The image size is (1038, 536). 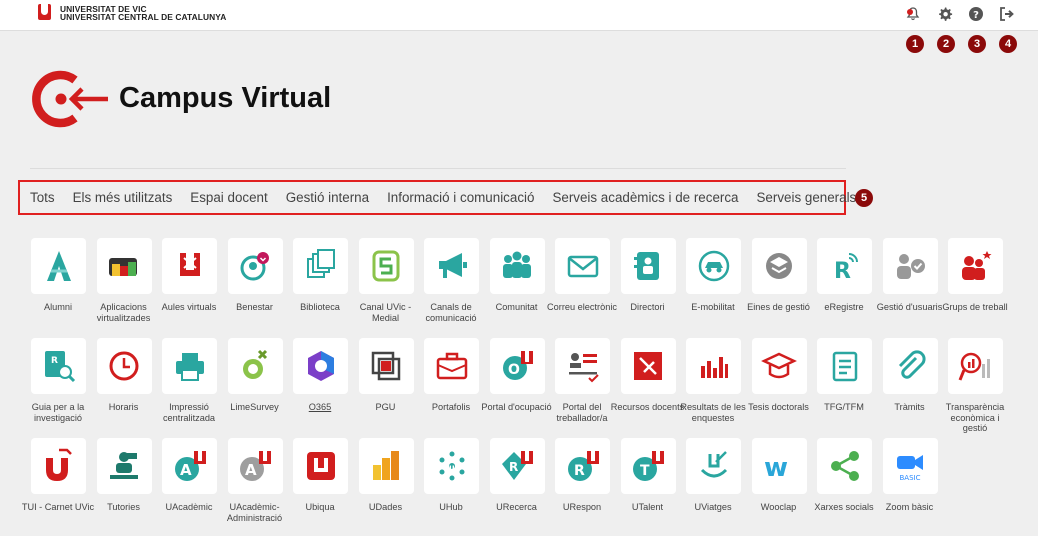 What do you see at coordinates (975, 418) in the screenshot?
I see `app-tile-label: Transparència econòmica i gestió` at bounding box center [975, 418].